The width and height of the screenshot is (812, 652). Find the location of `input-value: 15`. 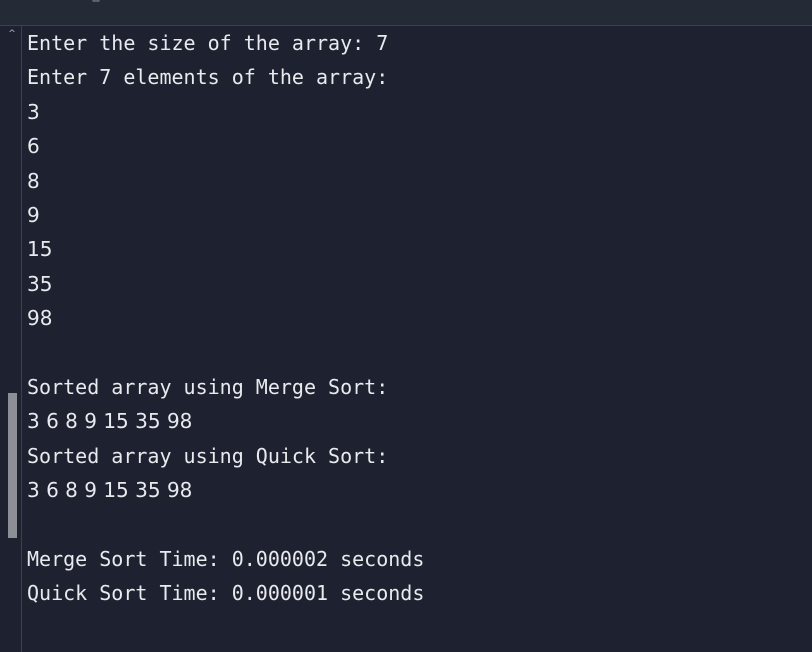

input-value: 15 is located at coordinates (40, 249).